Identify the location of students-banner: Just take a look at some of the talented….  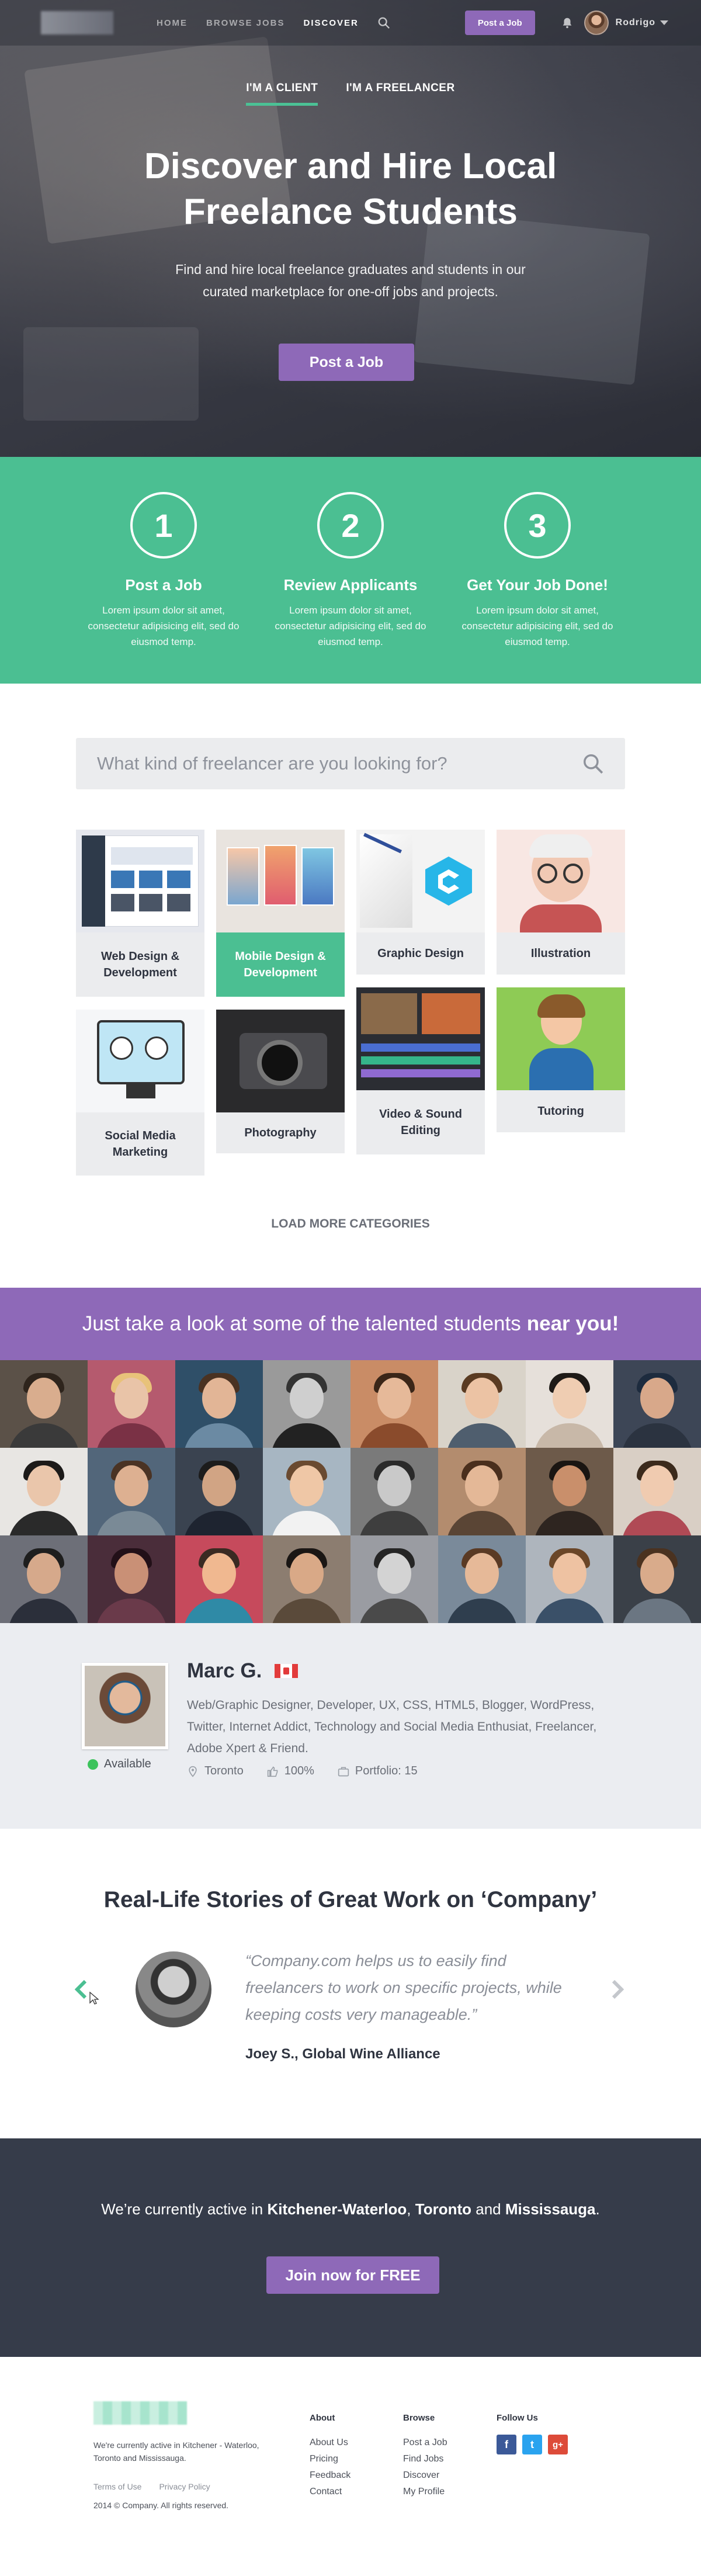
(350, 1324).